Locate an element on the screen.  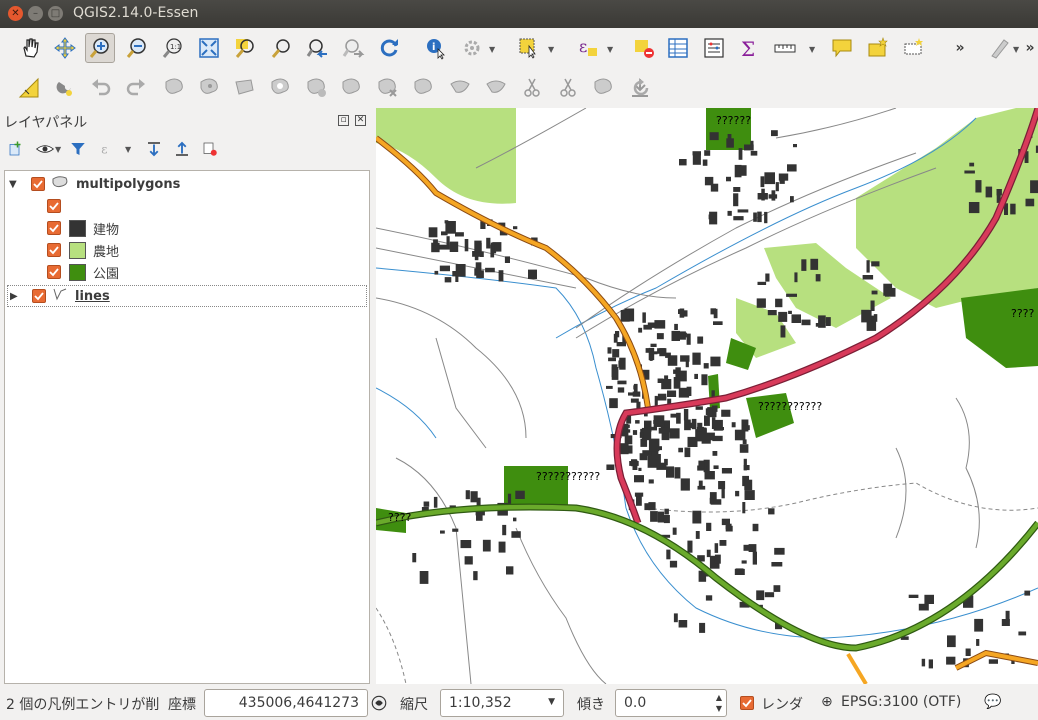
filter-by-expression-icon: ε is located at coordinates (108, 149).